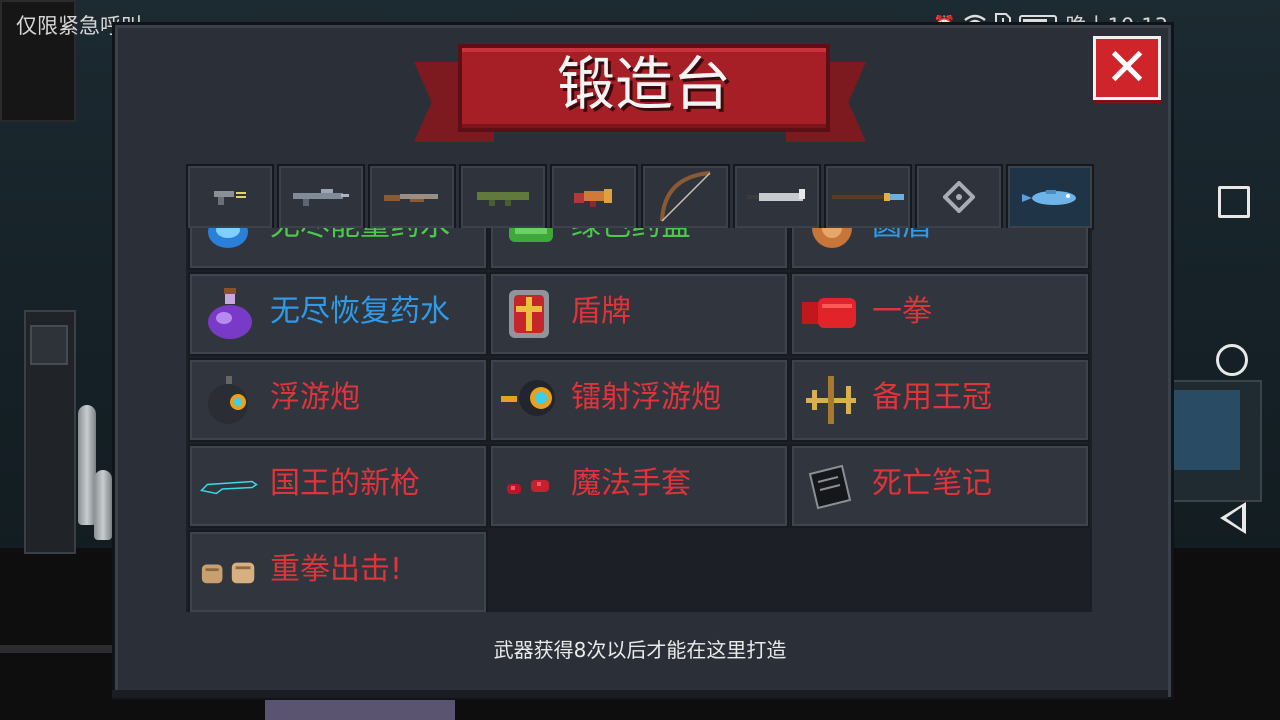 This screenshot has width=1280, height=720. What do you see at coordinates (831, 400) in the screenshot?
I see `crossbow-crown-icon` at bounding box center [831, 400].